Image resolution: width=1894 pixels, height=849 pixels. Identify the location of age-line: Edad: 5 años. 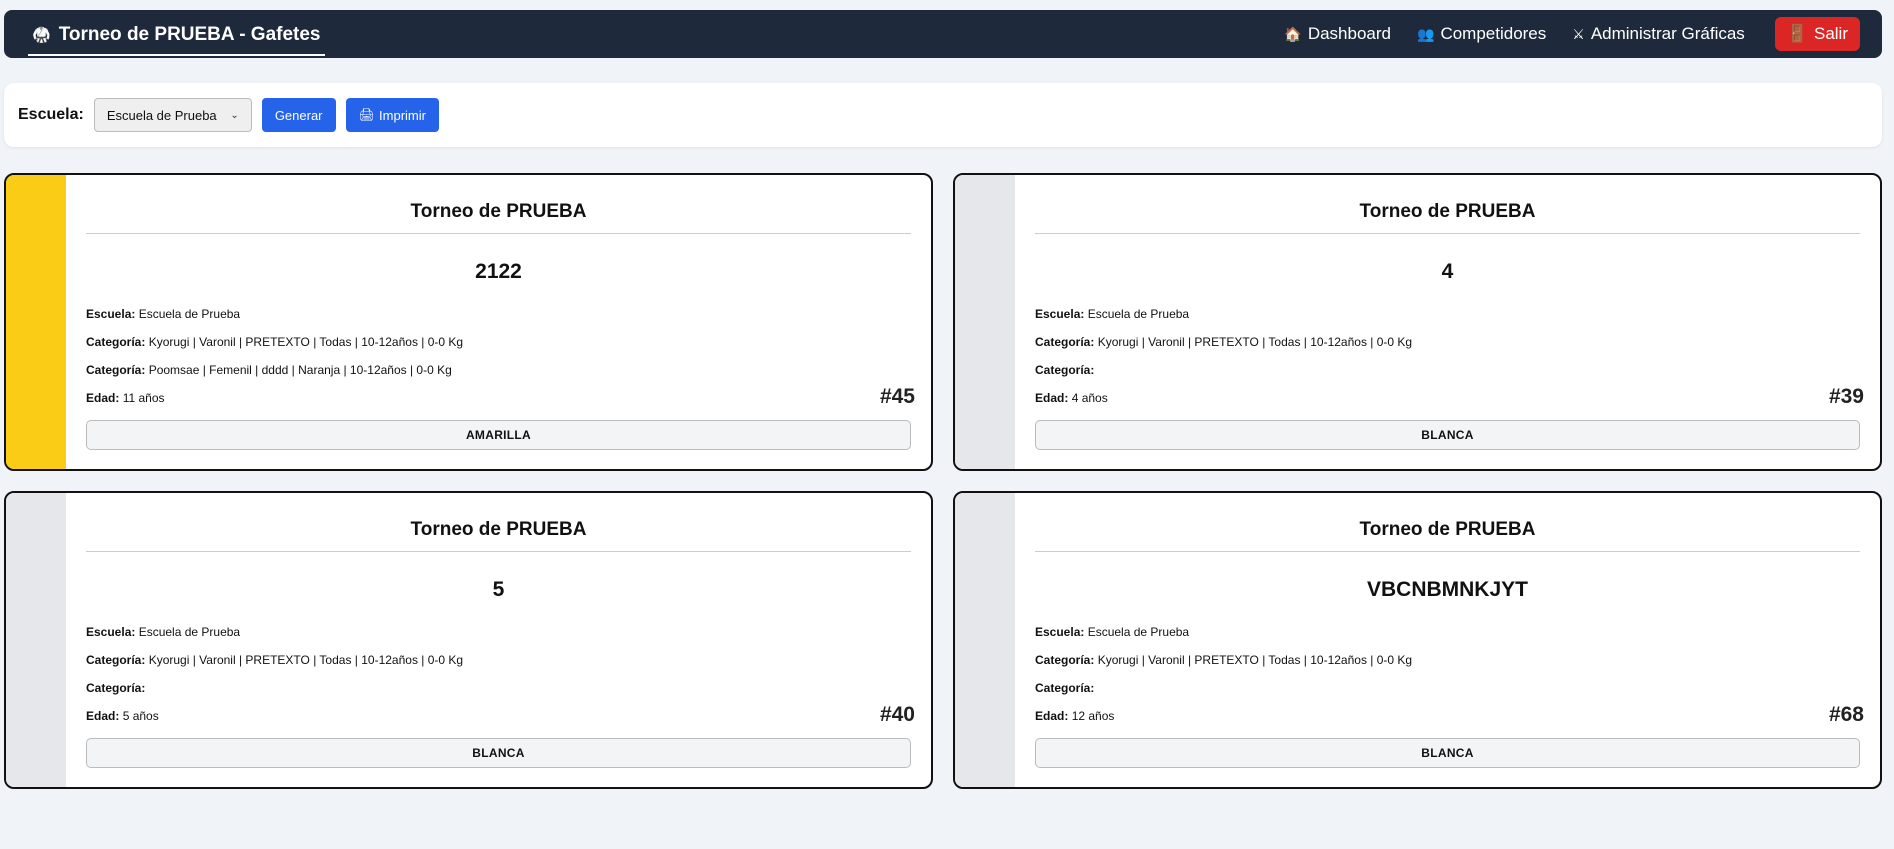
(122, 716).